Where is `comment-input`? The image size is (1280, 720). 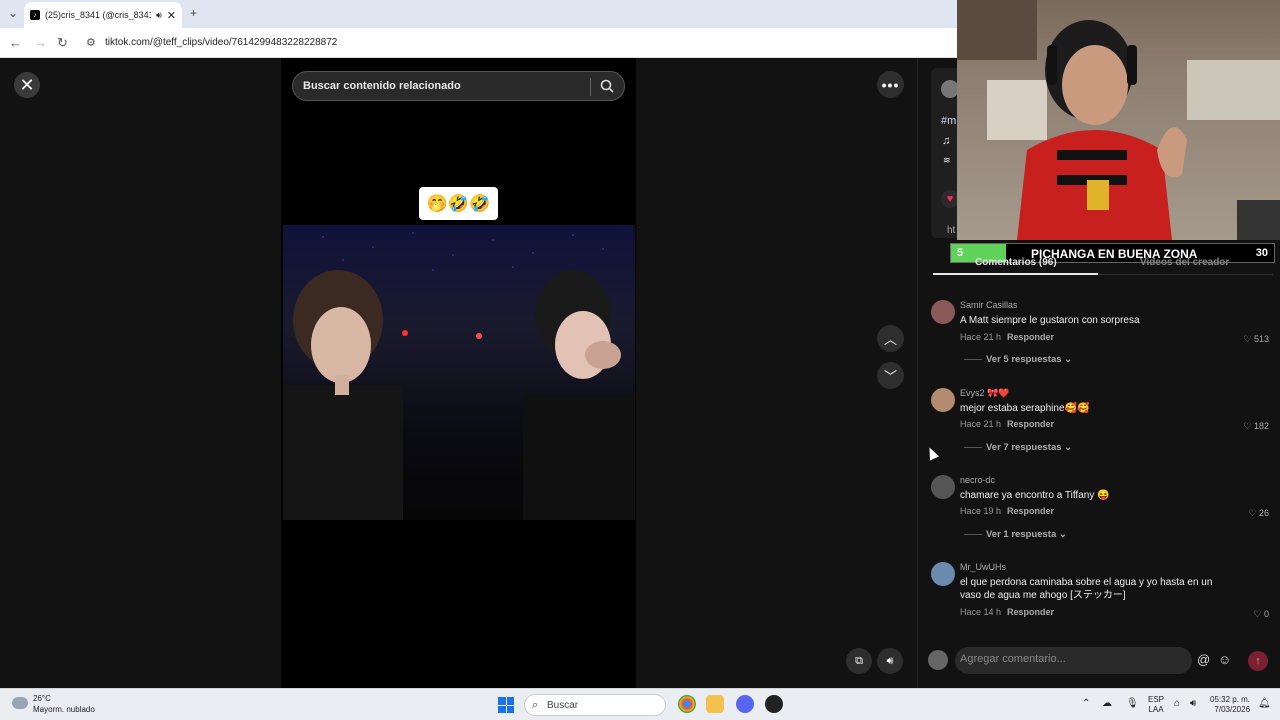 comment-input is located at coordinates (1060, 659).